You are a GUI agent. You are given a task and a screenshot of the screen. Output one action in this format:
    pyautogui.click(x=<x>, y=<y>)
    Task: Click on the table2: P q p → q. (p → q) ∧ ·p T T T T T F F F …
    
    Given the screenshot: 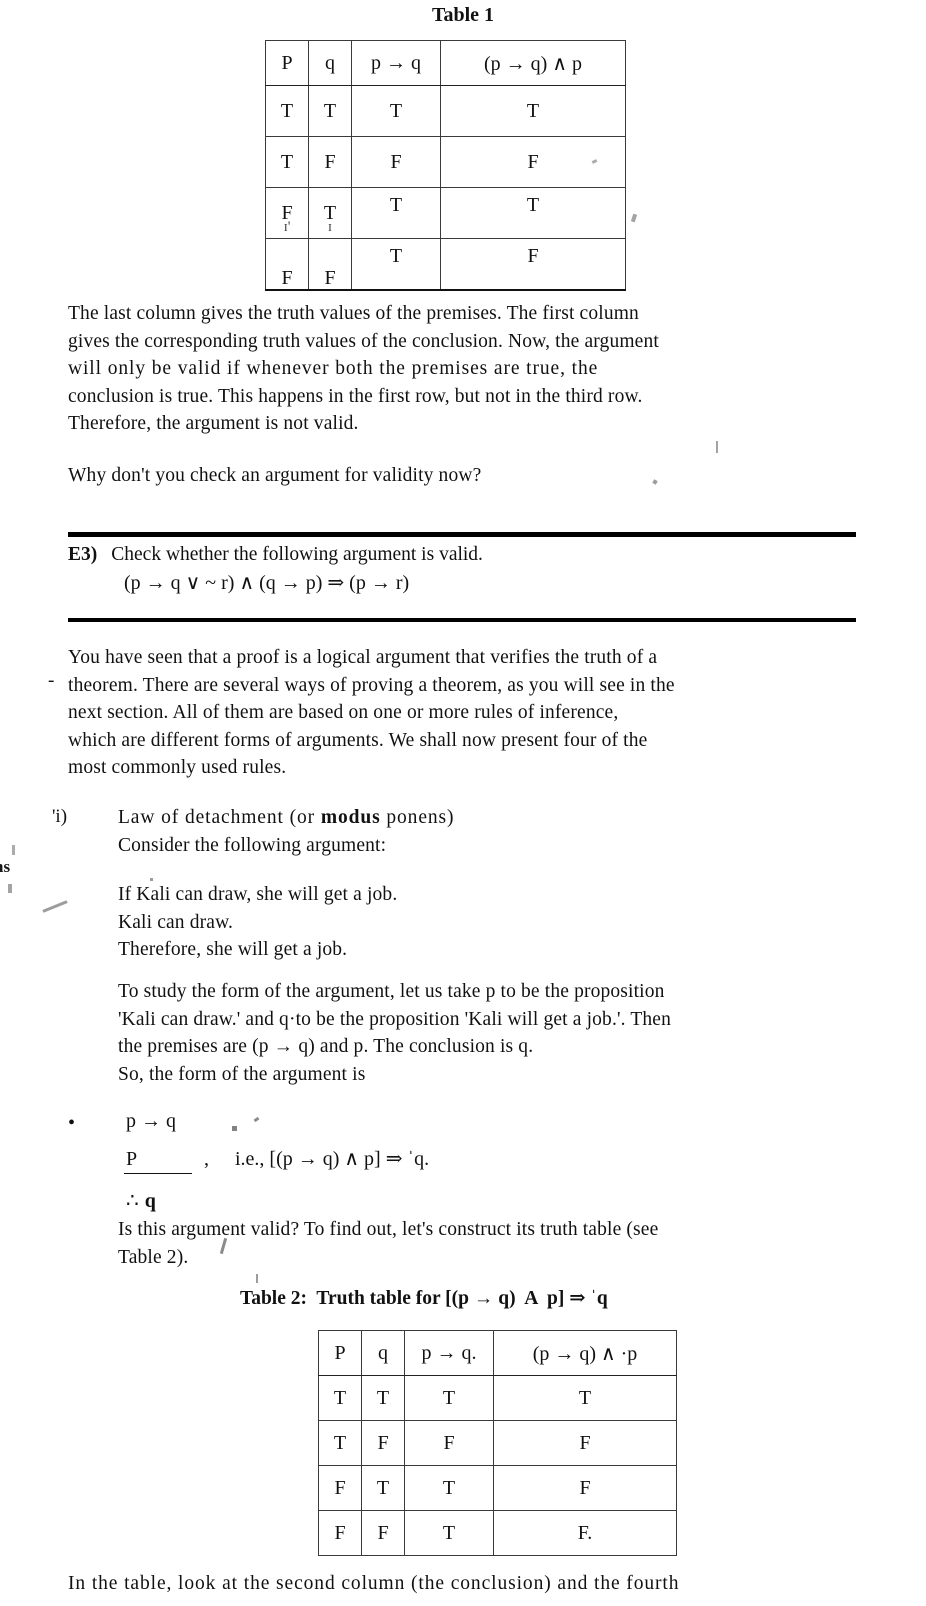 What is the action you would take?
    pyautogui.click(x=497, y=1443)
    